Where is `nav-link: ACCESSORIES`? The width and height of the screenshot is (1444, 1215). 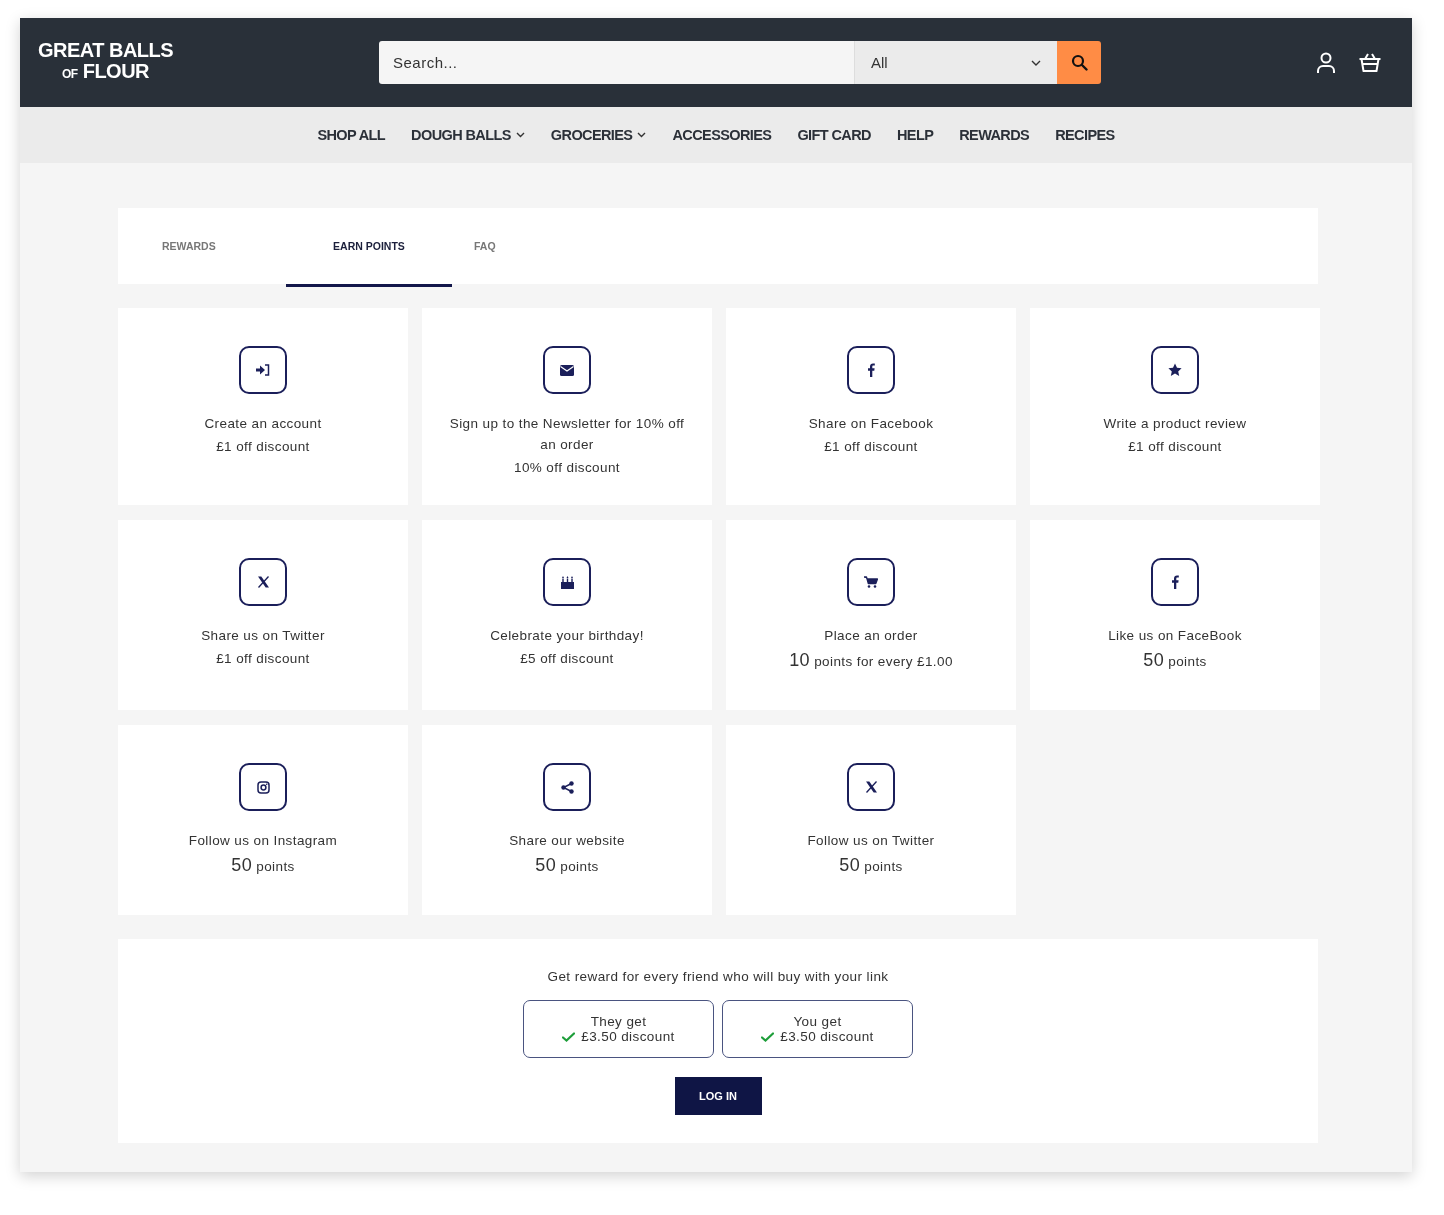
nav-link: ACCESSORIES is located at coordinates (722, 135).